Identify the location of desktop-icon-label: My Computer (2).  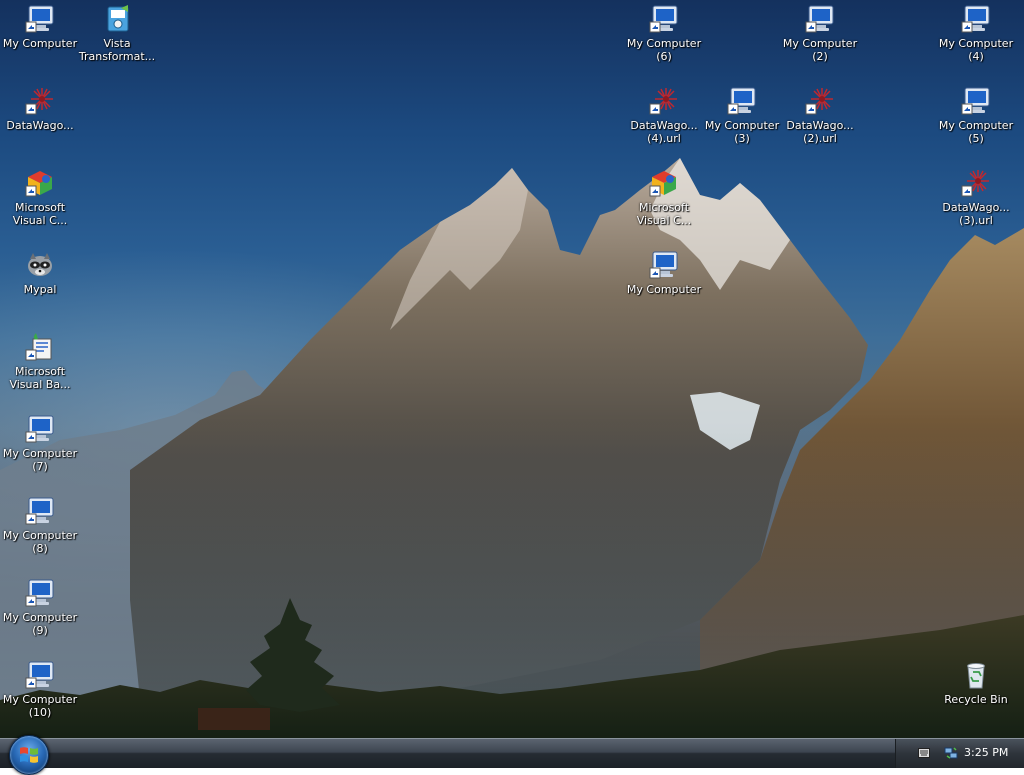
(820, 50).